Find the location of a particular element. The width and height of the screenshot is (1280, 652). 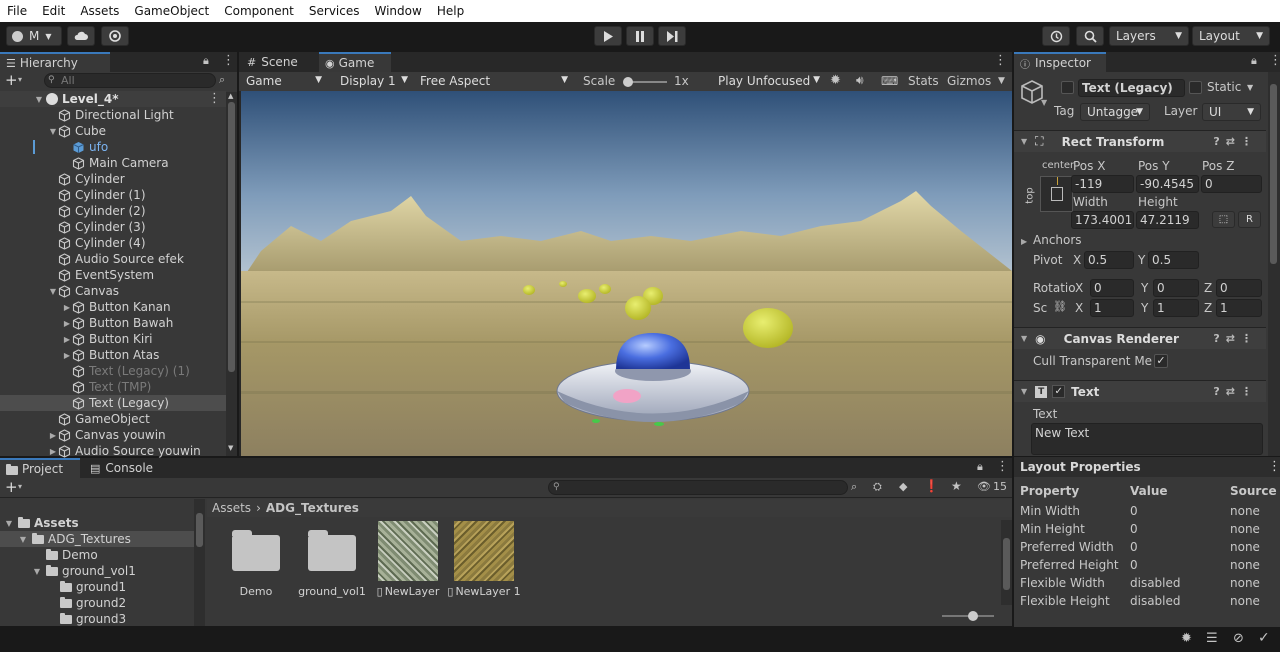

hidden-packages-icon: 👁︎ is located at coordinates (984, 486).